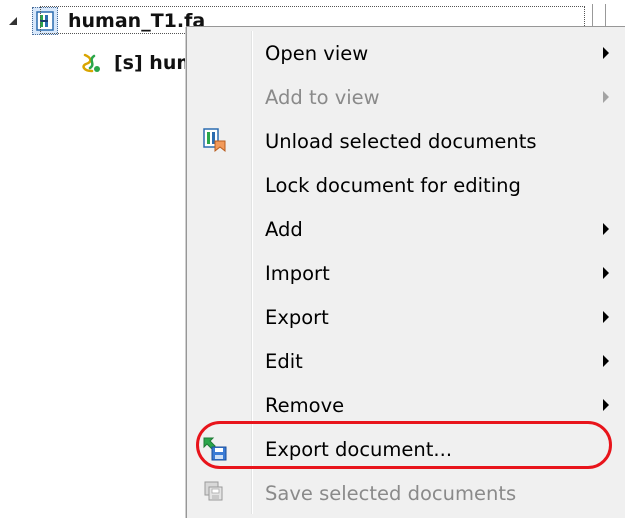 Image resolution: width=625 pixels, height=518 pixels. I want to click on menu-item-label: Export, so click(297, 317).